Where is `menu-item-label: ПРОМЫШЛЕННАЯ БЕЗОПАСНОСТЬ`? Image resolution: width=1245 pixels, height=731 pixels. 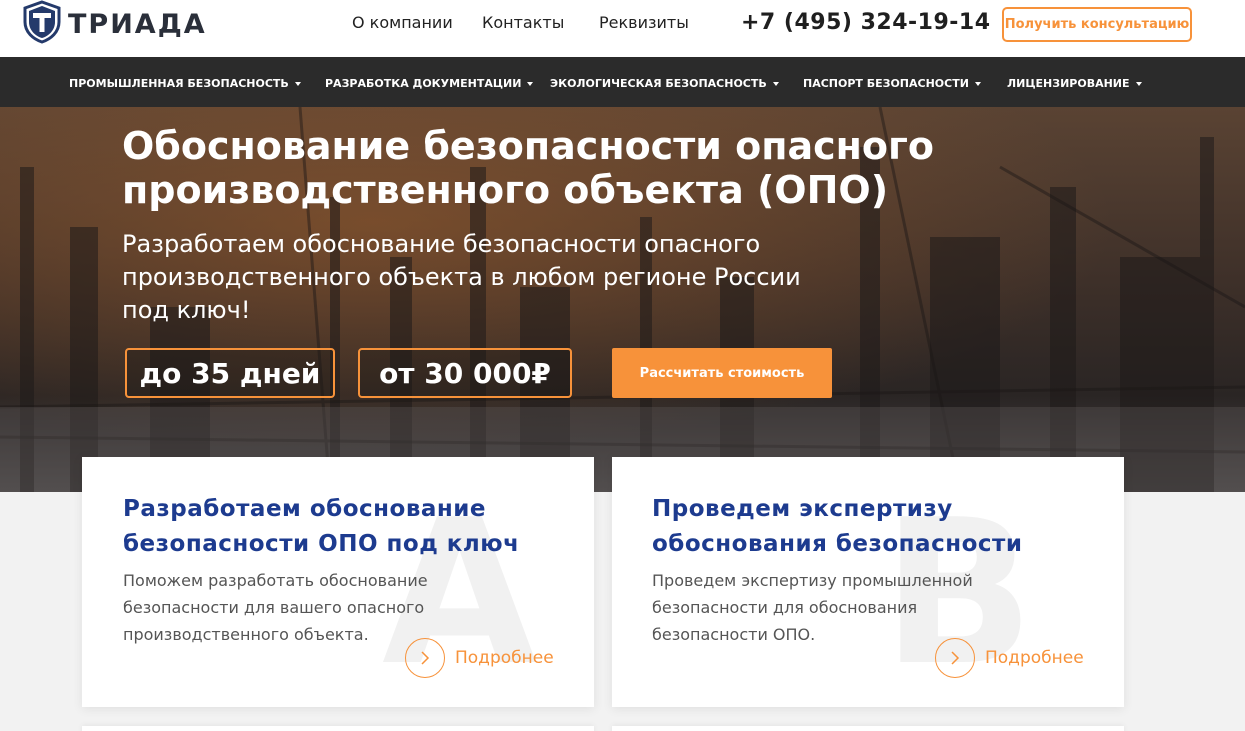 menu-item-label: ПРОМЫШЛЕННАЯ БЕЗОПАСНОСТЬ is located at coordinates (179, 83).